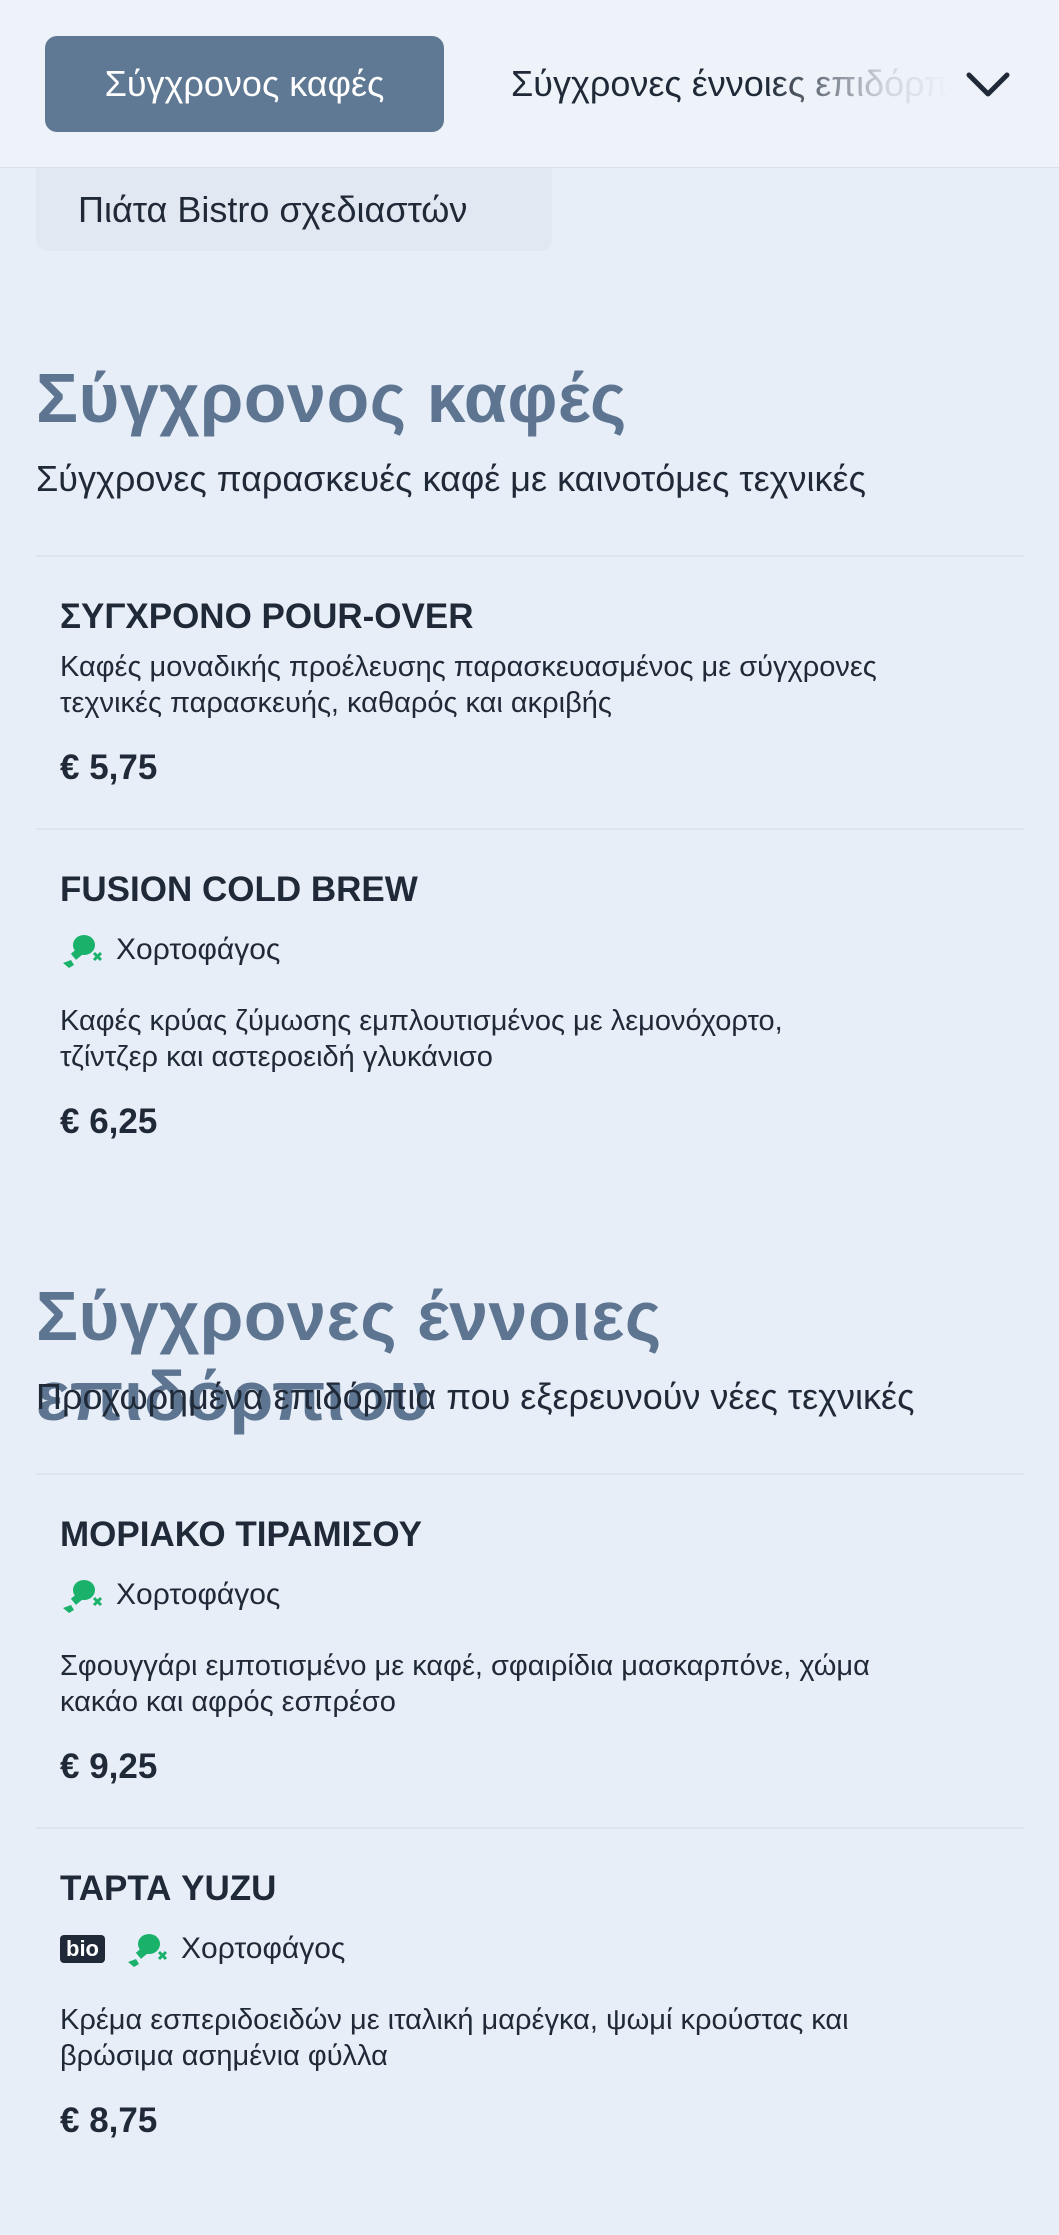  Describe the element at coordinates (731, 84) in the screenshot. I see `tab-modern-dessert-concepts: Σύγχρονες έννοιες επιδόρπιου` at that location.